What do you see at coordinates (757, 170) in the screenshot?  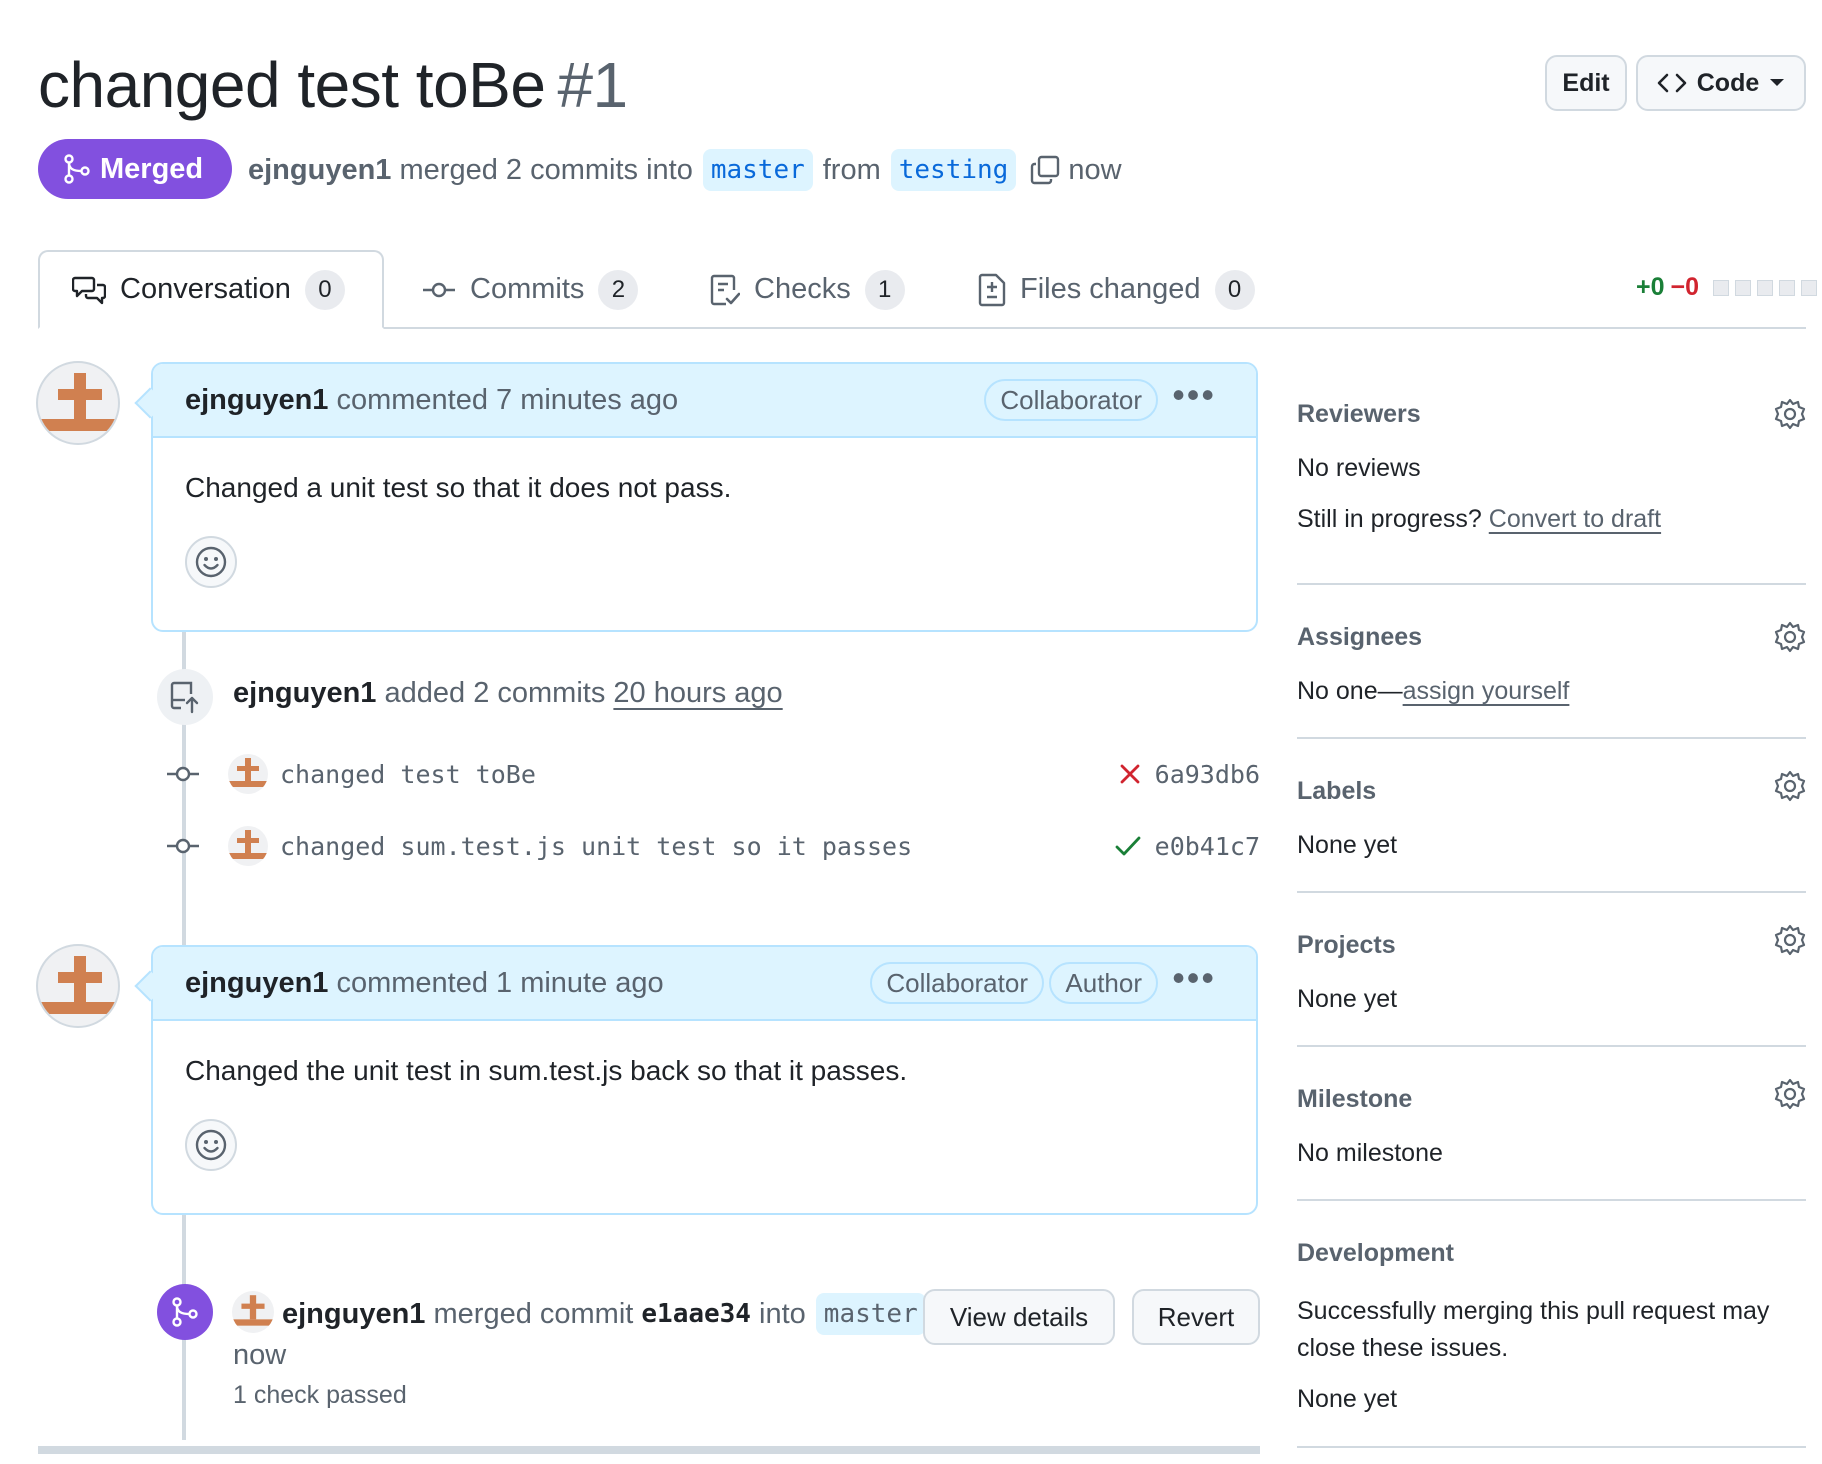 I see `base-branch: master` at bounding box center [757, 170].